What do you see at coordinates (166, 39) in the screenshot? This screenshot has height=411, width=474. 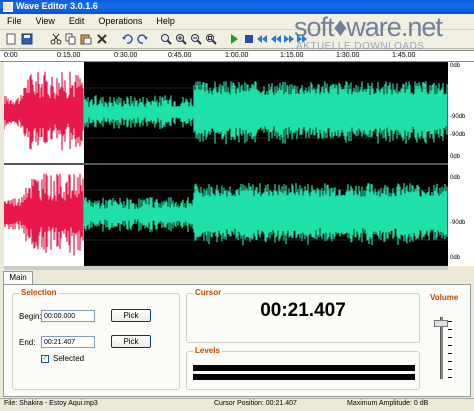 I see `zoom-selection-icon` at bounding box center [166, 39].